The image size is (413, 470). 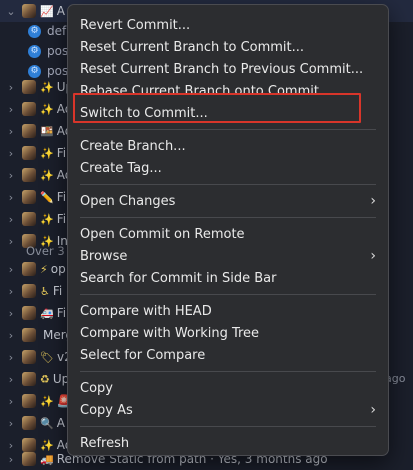 What do you see at coordinates (217, 108) in the screenshot?
I see `highlight-box` at bounding box center [217, 108].